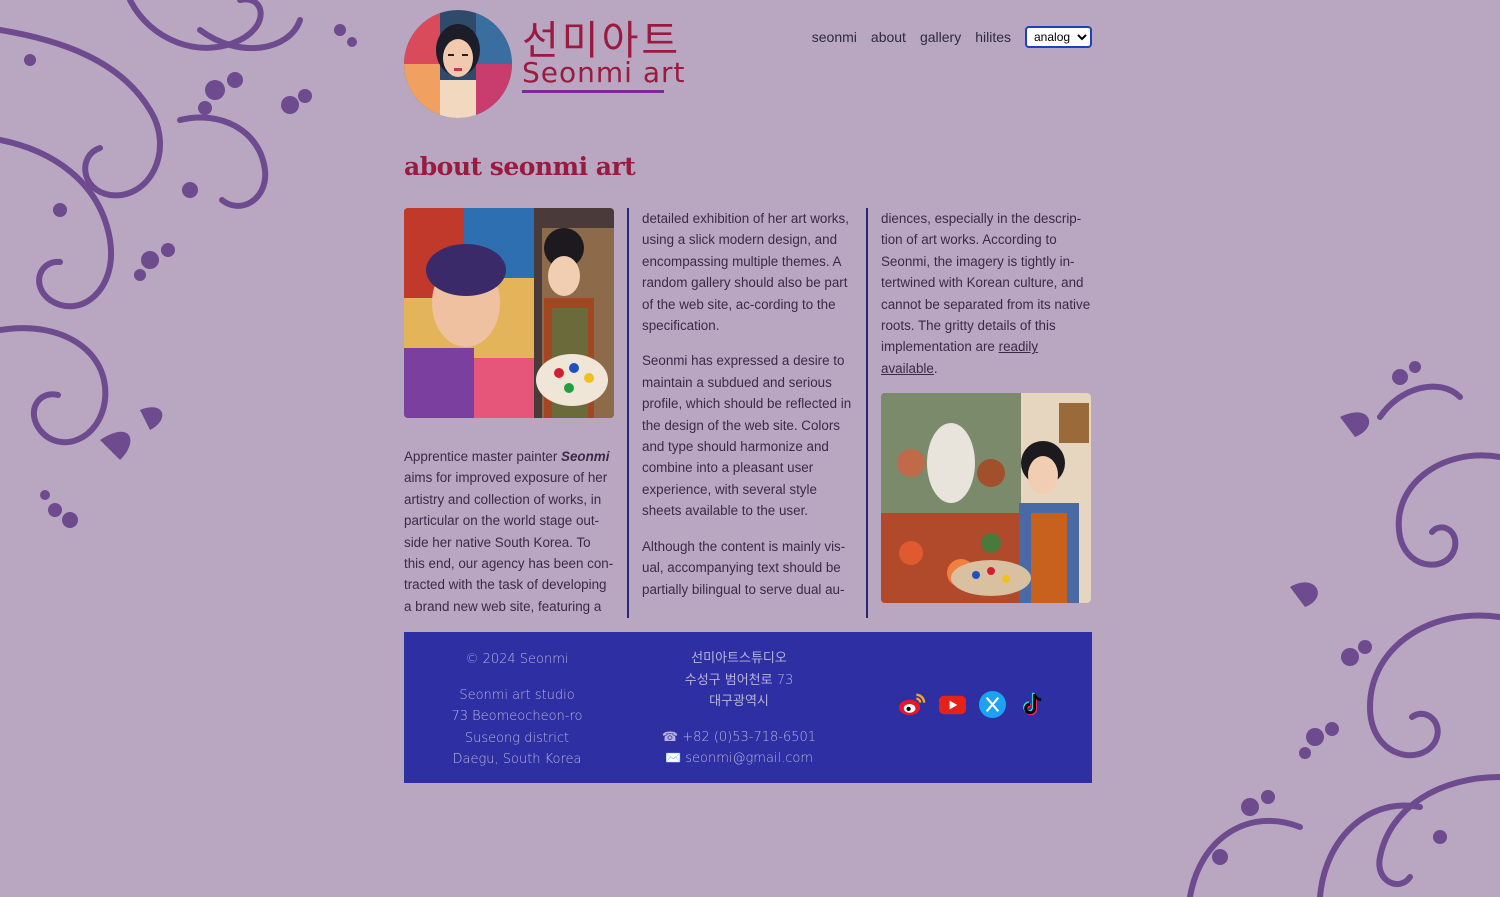 The height and width of the screenshot is (897, 1500). Describe the element at coordinates (593, 91) in the screenshot. I see `brand-underline` at that location.